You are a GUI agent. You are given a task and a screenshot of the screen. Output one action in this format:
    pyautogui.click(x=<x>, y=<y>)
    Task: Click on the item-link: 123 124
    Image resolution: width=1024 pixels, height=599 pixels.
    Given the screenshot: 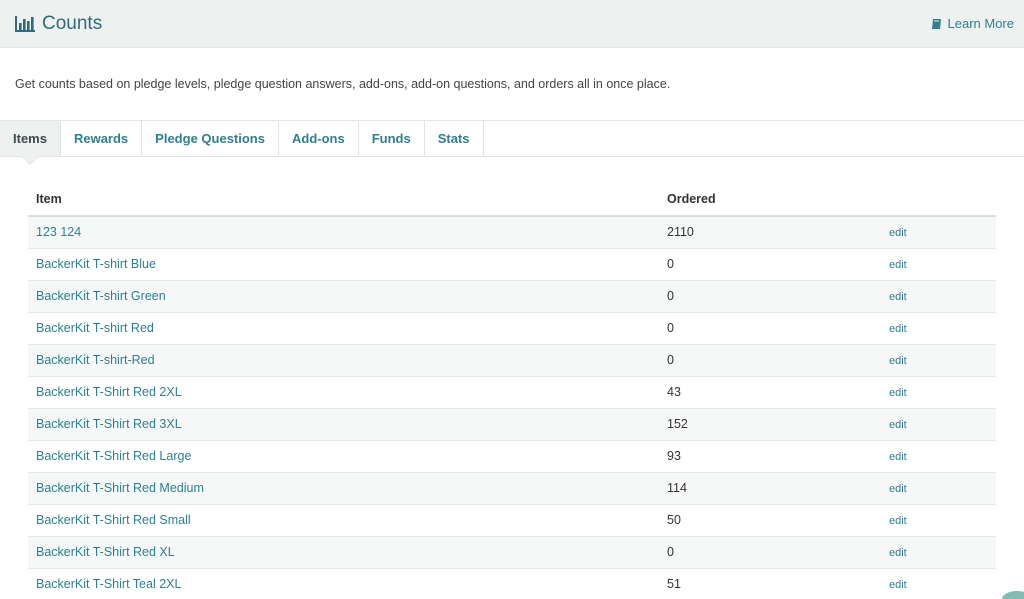 What is the action you would take?
    pyautogui.click(x=58, y=232)
    